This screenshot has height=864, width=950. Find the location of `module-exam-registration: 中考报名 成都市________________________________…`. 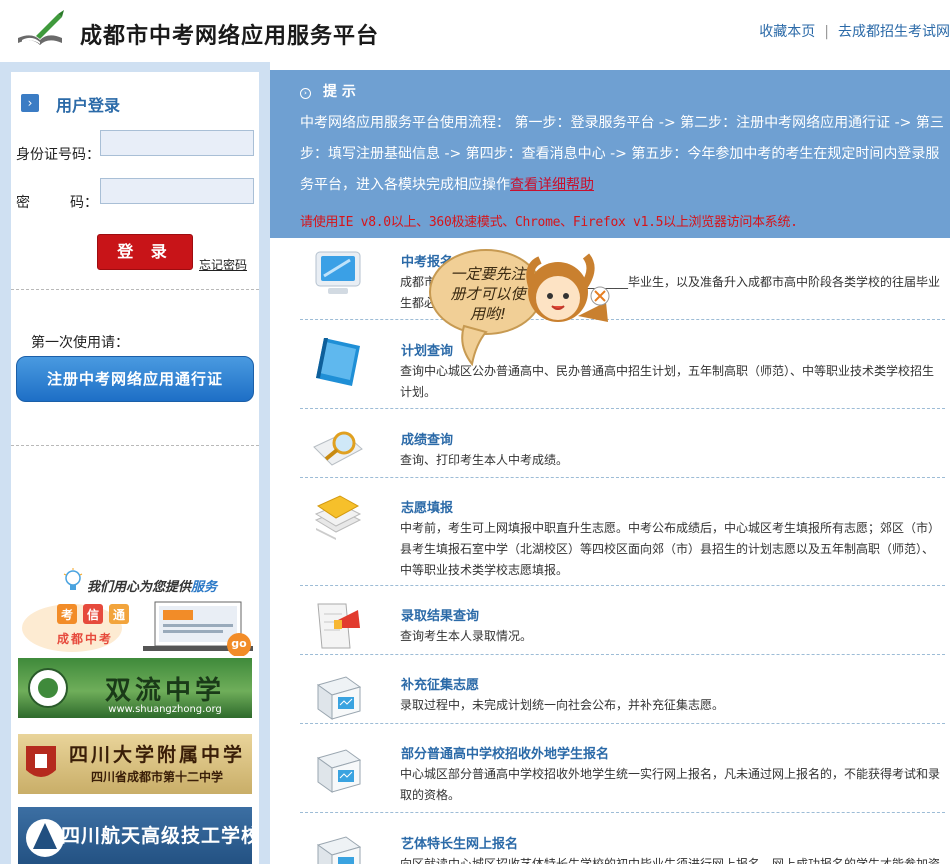

module-exam-registration: 中考报名 成都市________________________________… is located at coordinates (622, 279).